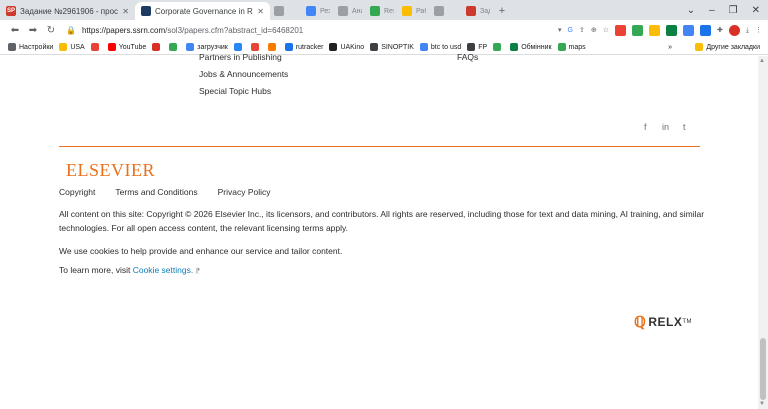 The width and height of the screenshot is (768, 409). I want to click on tab-title: Corporate Governance in Russia: E, so click(204, 11).